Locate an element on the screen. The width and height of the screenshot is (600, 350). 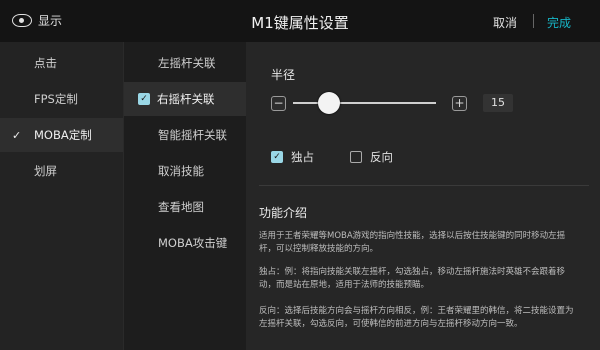
sub-item-label: MOBA攻击键 is located at coordinates (193, 243).